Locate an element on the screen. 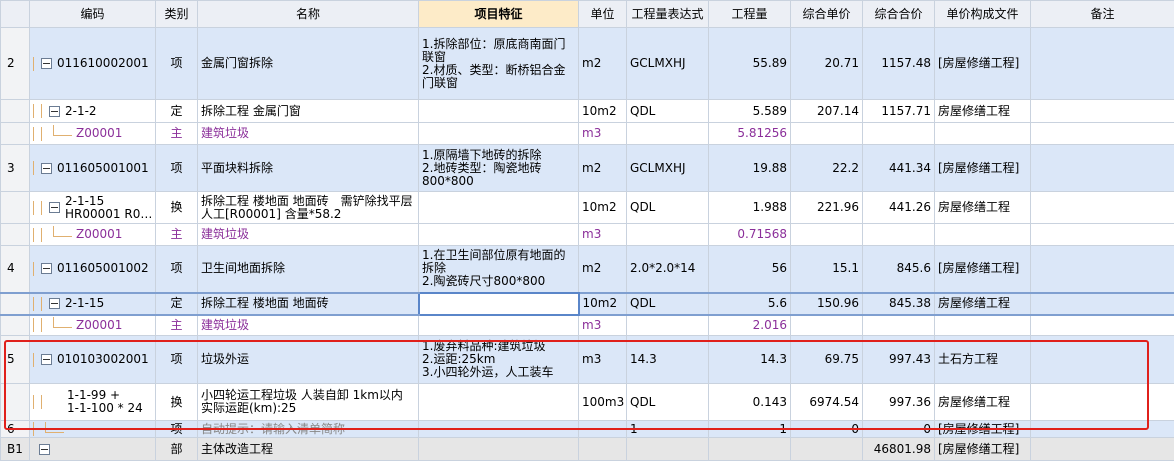 The width and height of the screenshot is (1174, 467). code-cell: Z00001 is located at coordinates (92, 133).